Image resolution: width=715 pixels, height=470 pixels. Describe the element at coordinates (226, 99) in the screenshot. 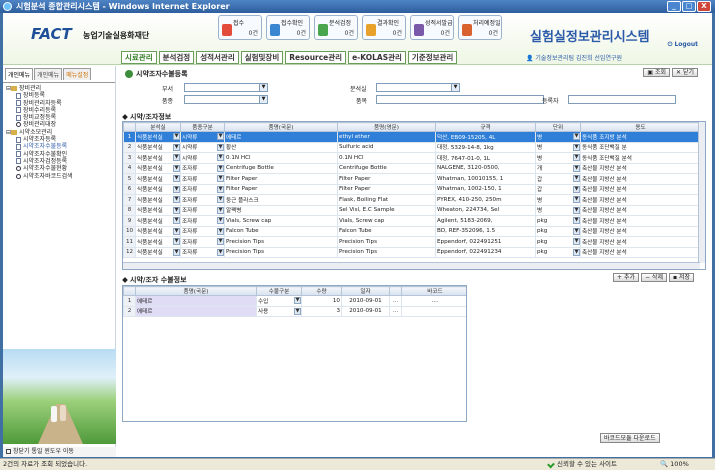

I see `type-select: ▼` at that location.